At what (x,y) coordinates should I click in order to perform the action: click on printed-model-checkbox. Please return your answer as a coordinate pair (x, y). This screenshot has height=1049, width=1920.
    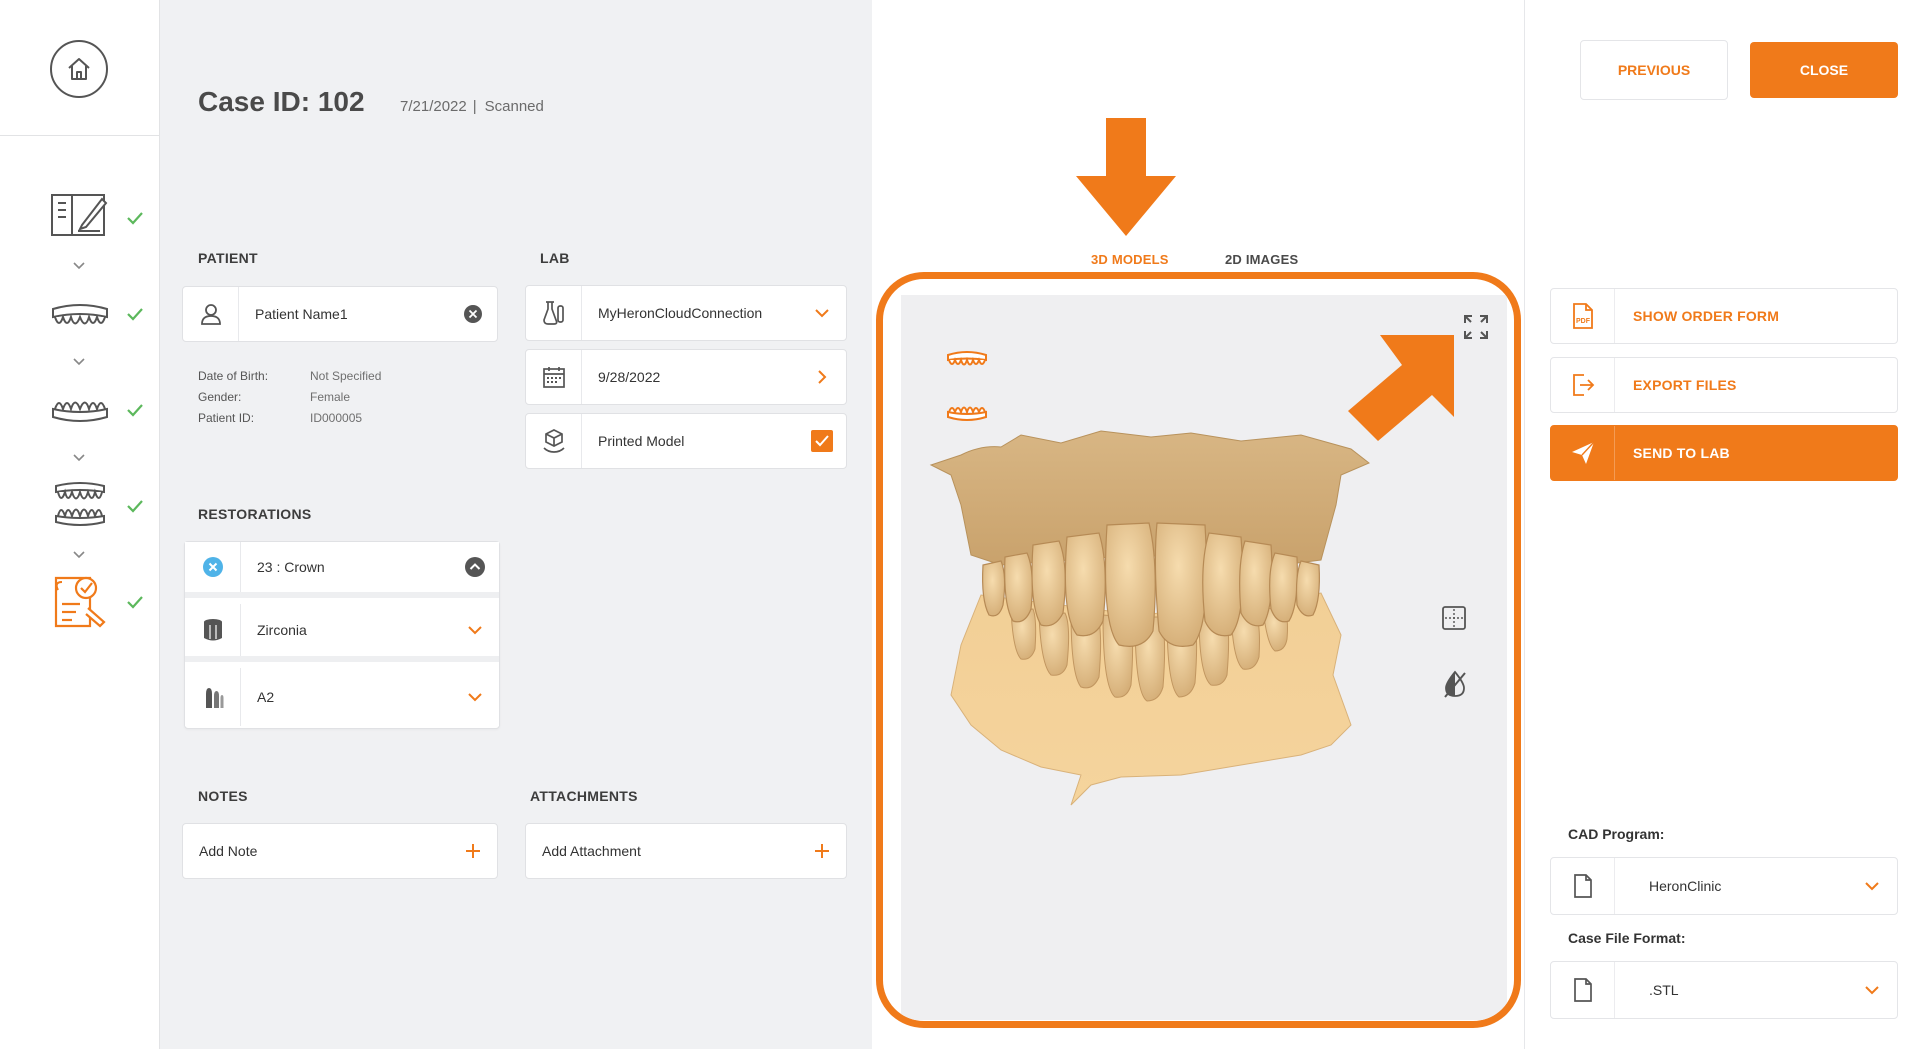
    Looking at the image, I should click on (822, 441).